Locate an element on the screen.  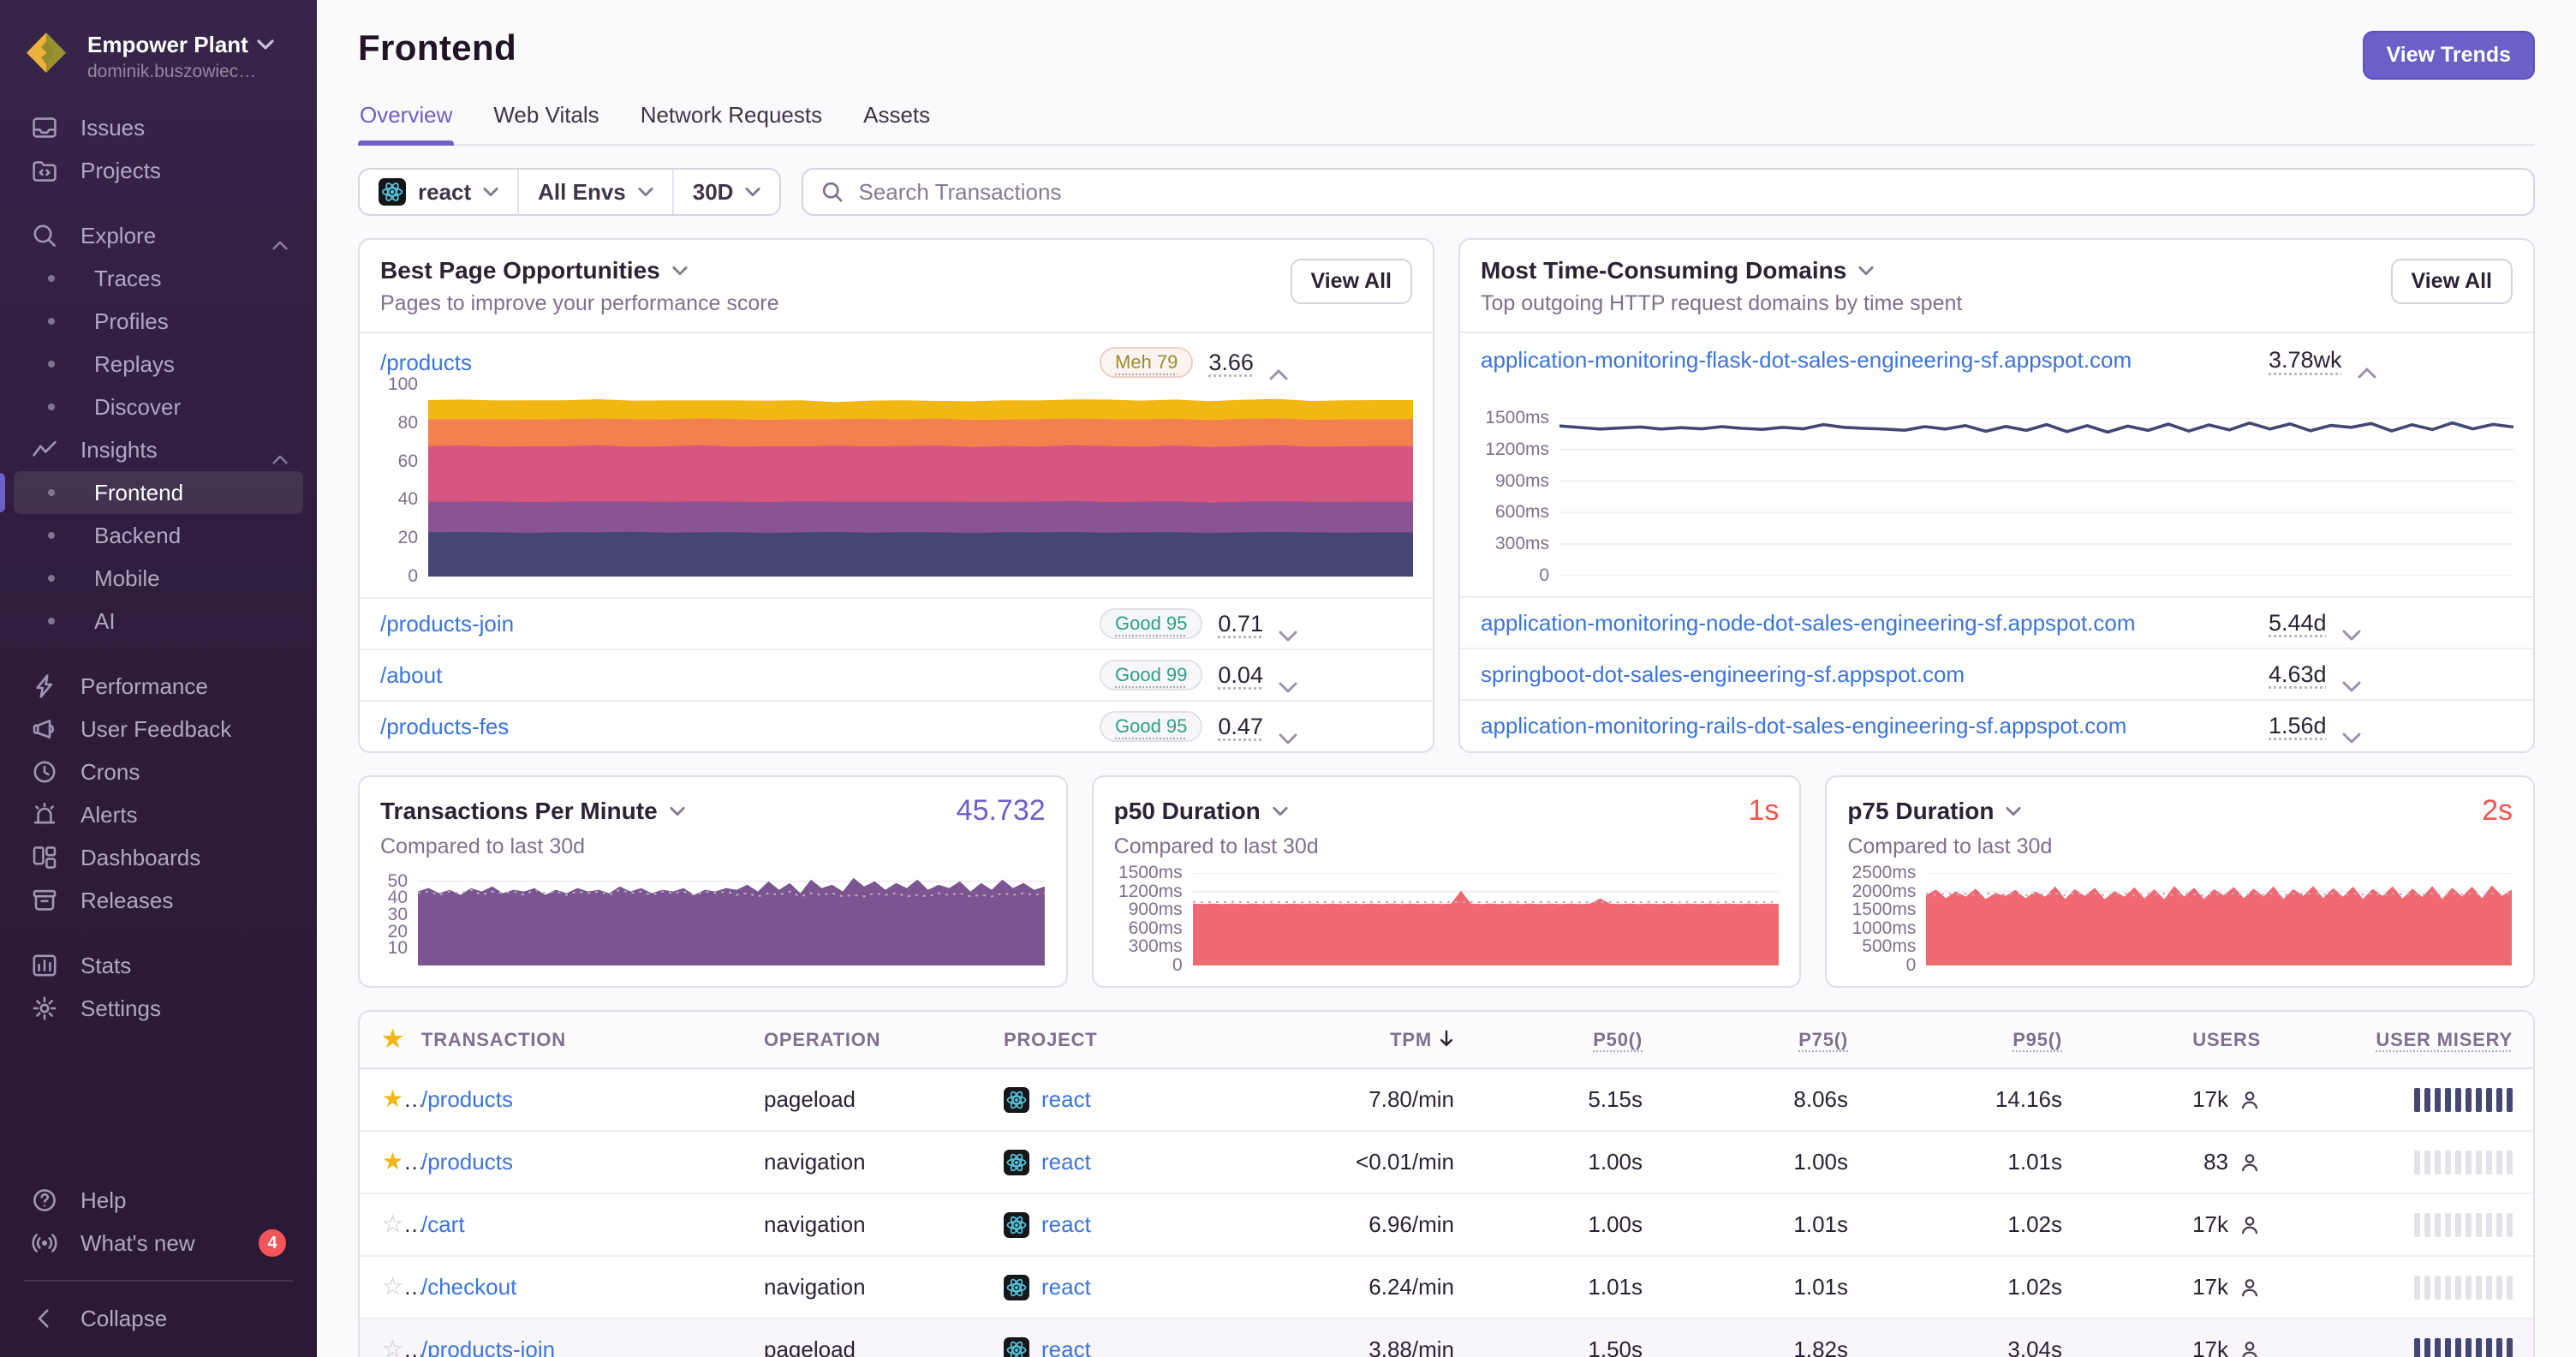
column-header-misery: USER MISERY is located at coordinates (2407, 1040).